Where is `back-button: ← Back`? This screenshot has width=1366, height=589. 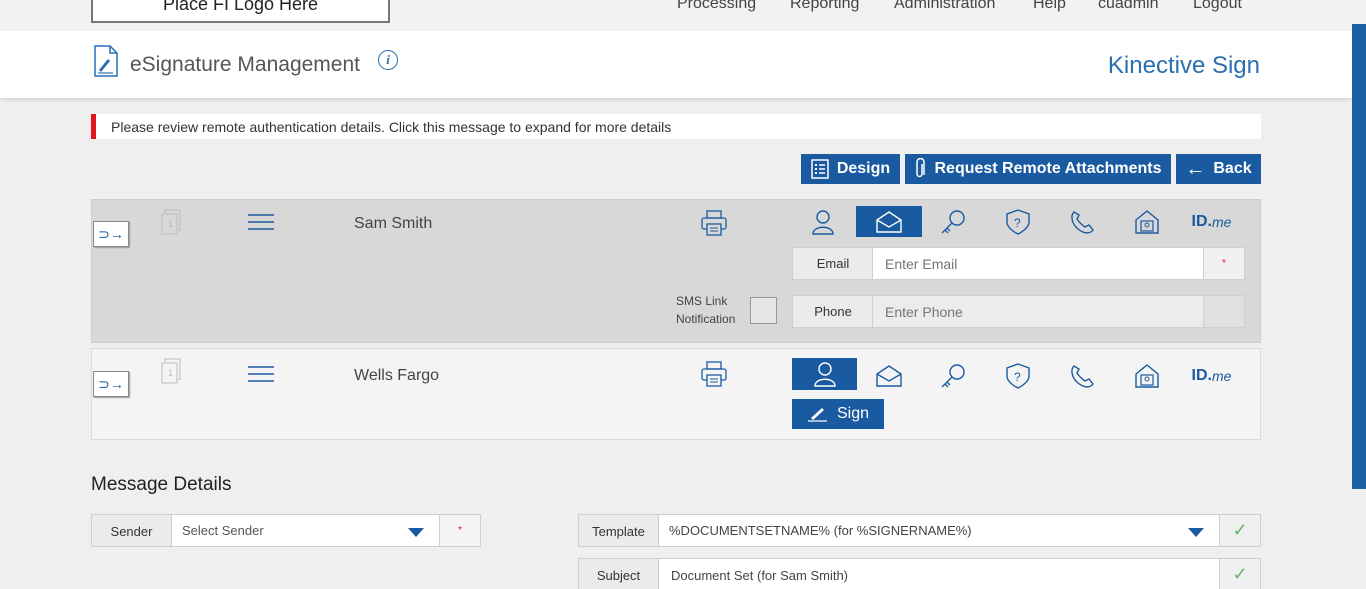
back-button: ← Back is located at coordinates (1218, 169).